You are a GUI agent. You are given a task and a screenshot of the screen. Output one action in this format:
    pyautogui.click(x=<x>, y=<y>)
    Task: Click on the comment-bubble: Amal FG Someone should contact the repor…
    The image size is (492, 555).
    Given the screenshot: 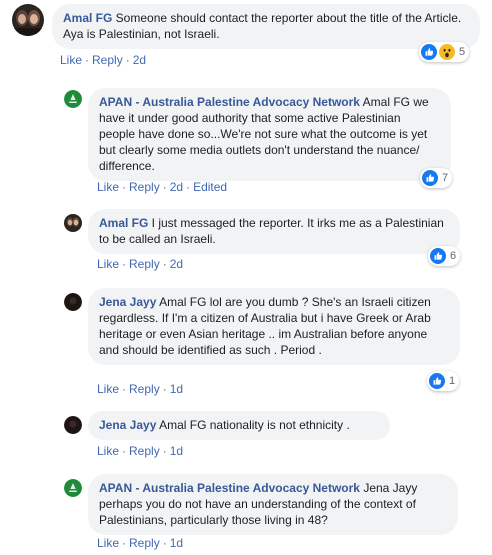 What is the action you would take?
    pyautogui.click(x=266, y=26)
    